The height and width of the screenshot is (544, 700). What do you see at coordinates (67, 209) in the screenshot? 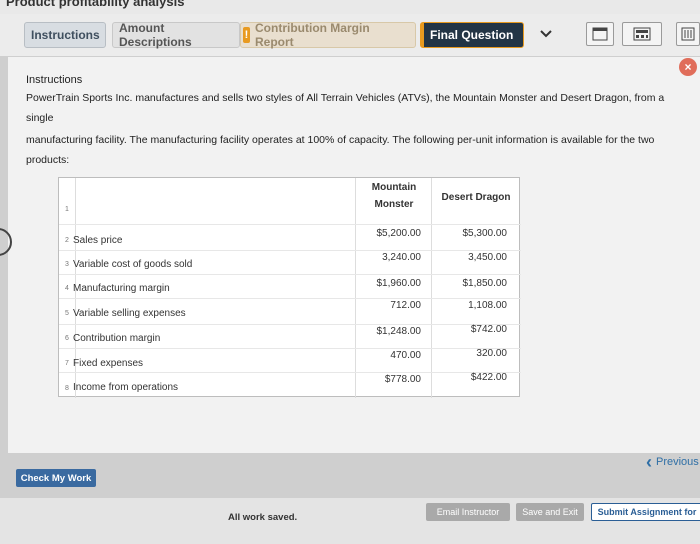
I see `row-number: 1` at bounding box center [67, 209].